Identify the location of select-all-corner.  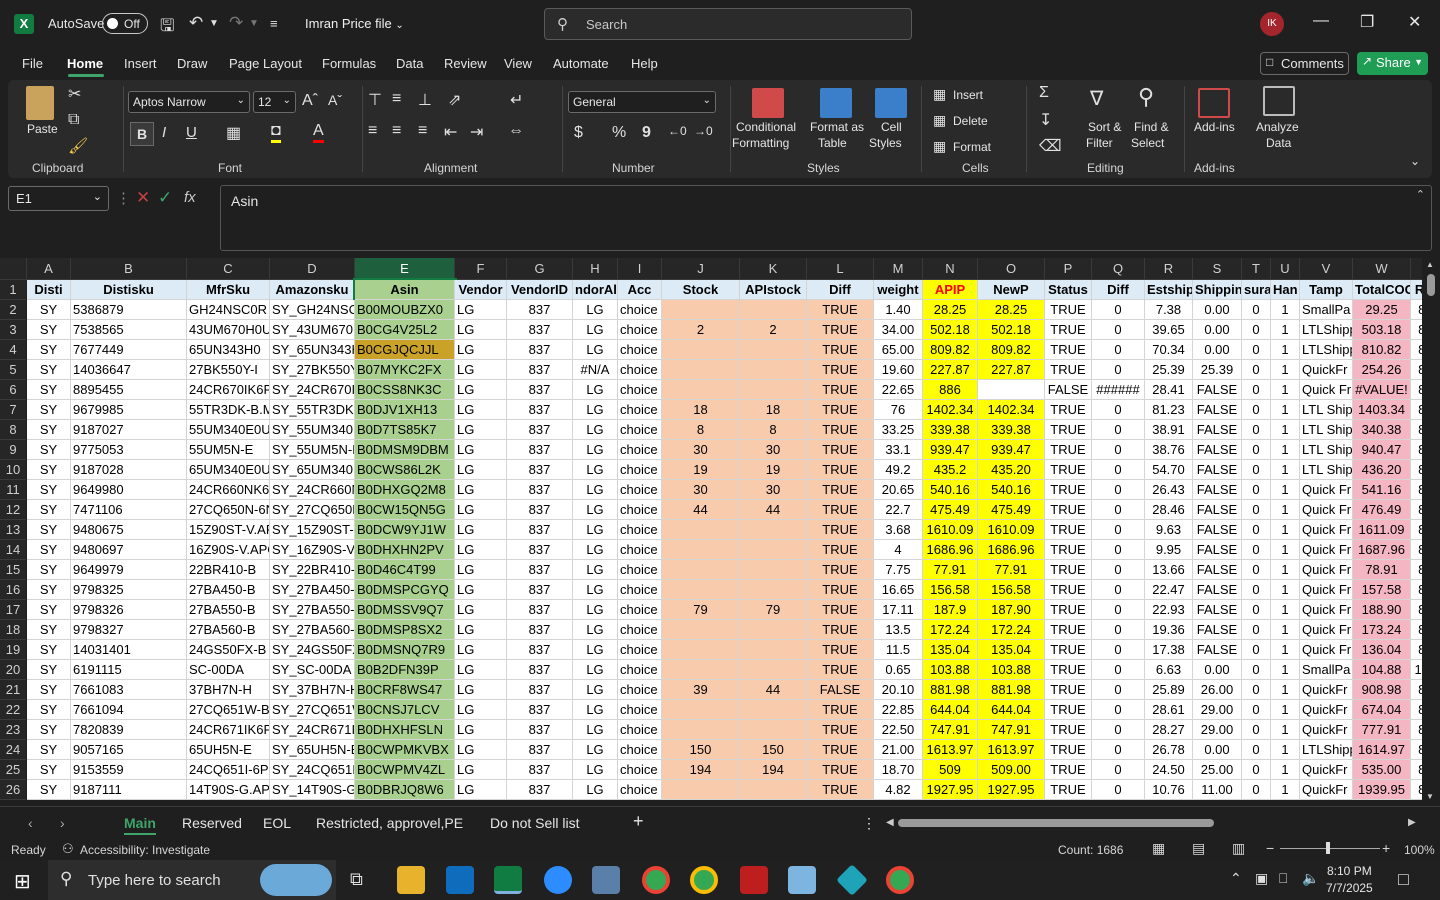
(13, 269).